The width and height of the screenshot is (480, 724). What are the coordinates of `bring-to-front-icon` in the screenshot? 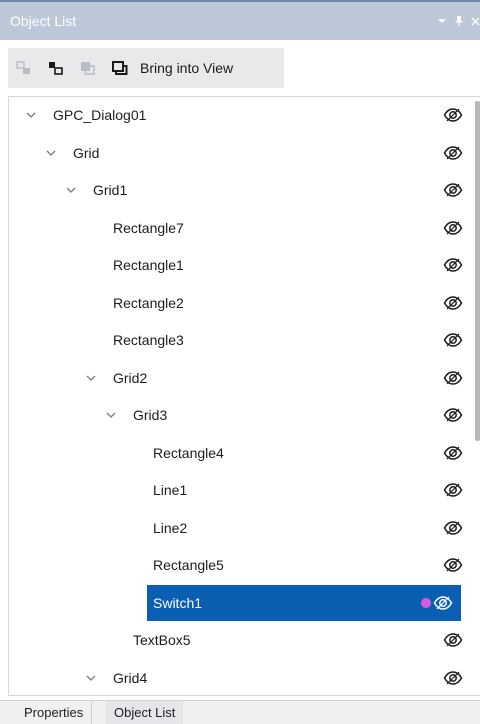 It's located at (120, 68).